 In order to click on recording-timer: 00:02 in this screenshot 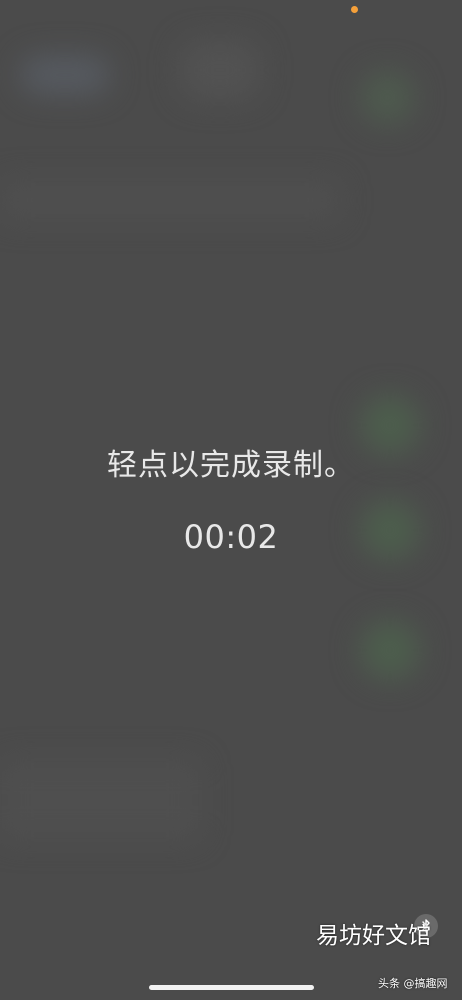, I will do `click(231, 537)`.